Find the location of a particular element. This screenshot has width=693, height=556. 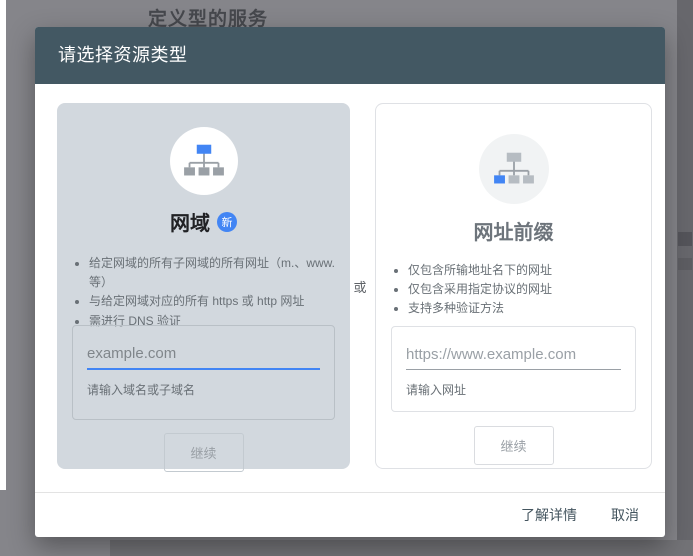

url-prefix-input-helper: 请输入网址 is located at coordinates (436, 390).